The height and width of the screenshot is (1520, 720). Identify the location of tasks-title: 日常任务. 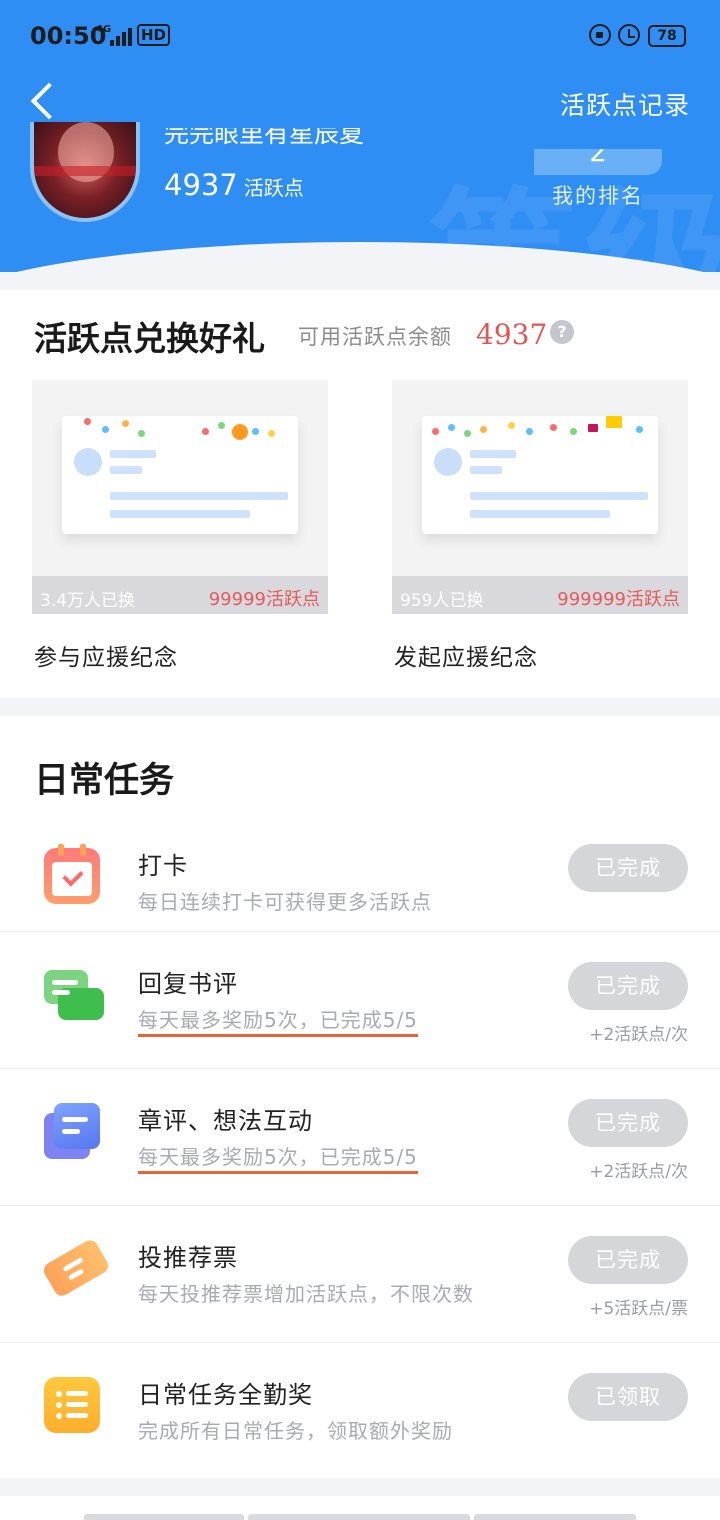
(104, 781).